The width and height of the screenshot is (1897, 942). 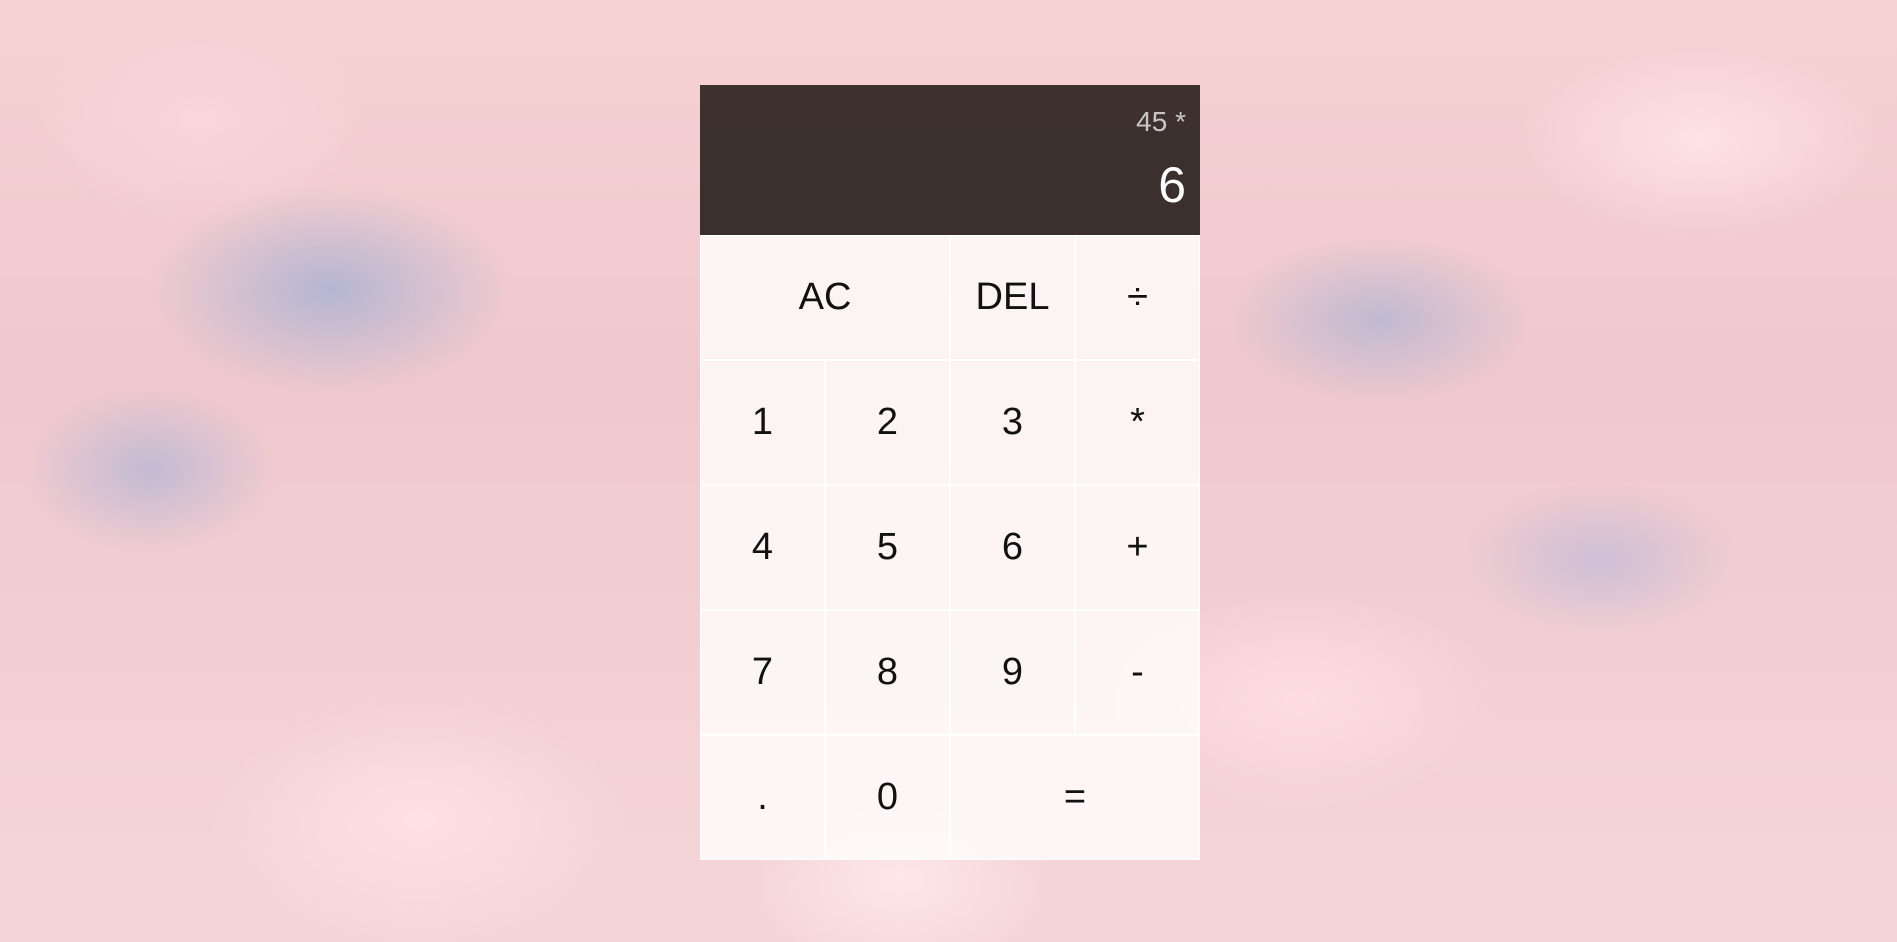 I want to click on digit-4-button: 4, so click(x=762, y=547).